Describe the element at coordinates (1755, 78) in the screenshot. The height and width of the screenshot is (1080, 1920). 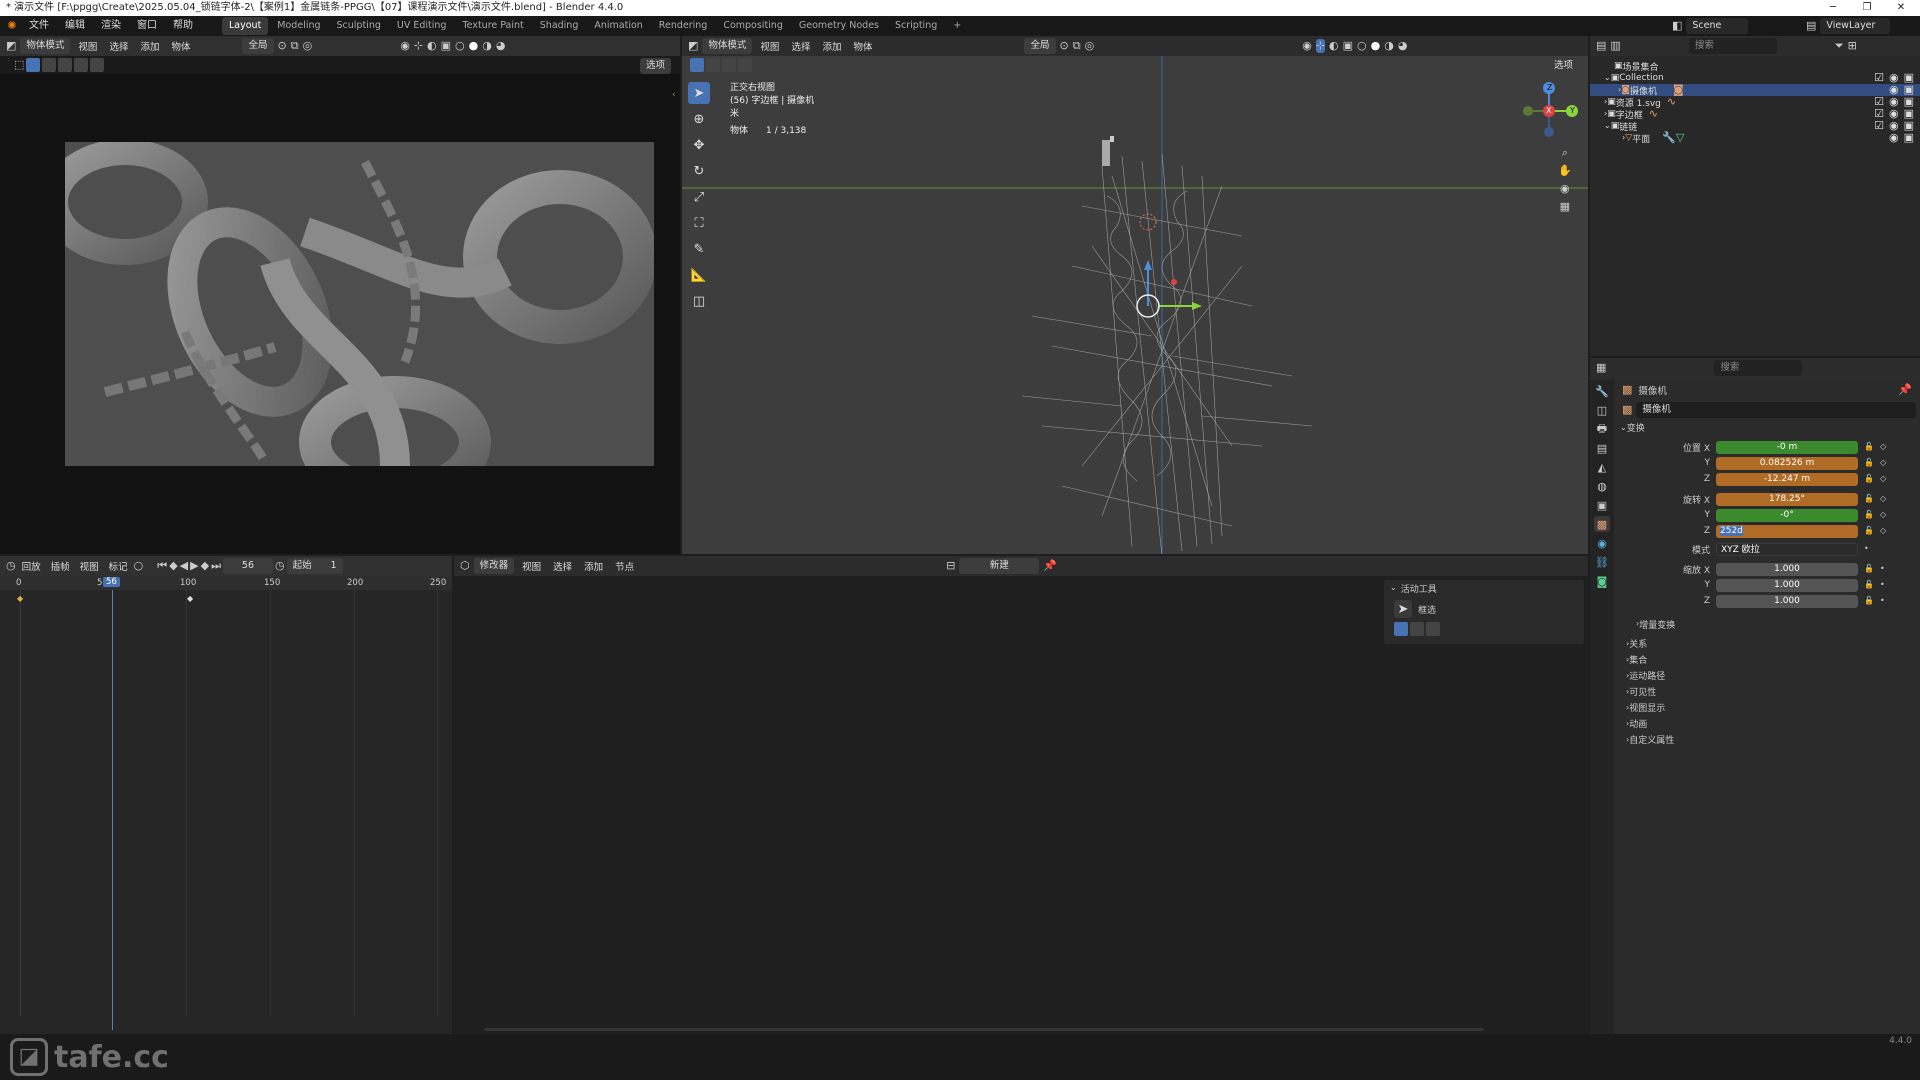
I see `outliner-row-collection: ⌄ ▣ Collection ☑ ◉ ▣` at that location.